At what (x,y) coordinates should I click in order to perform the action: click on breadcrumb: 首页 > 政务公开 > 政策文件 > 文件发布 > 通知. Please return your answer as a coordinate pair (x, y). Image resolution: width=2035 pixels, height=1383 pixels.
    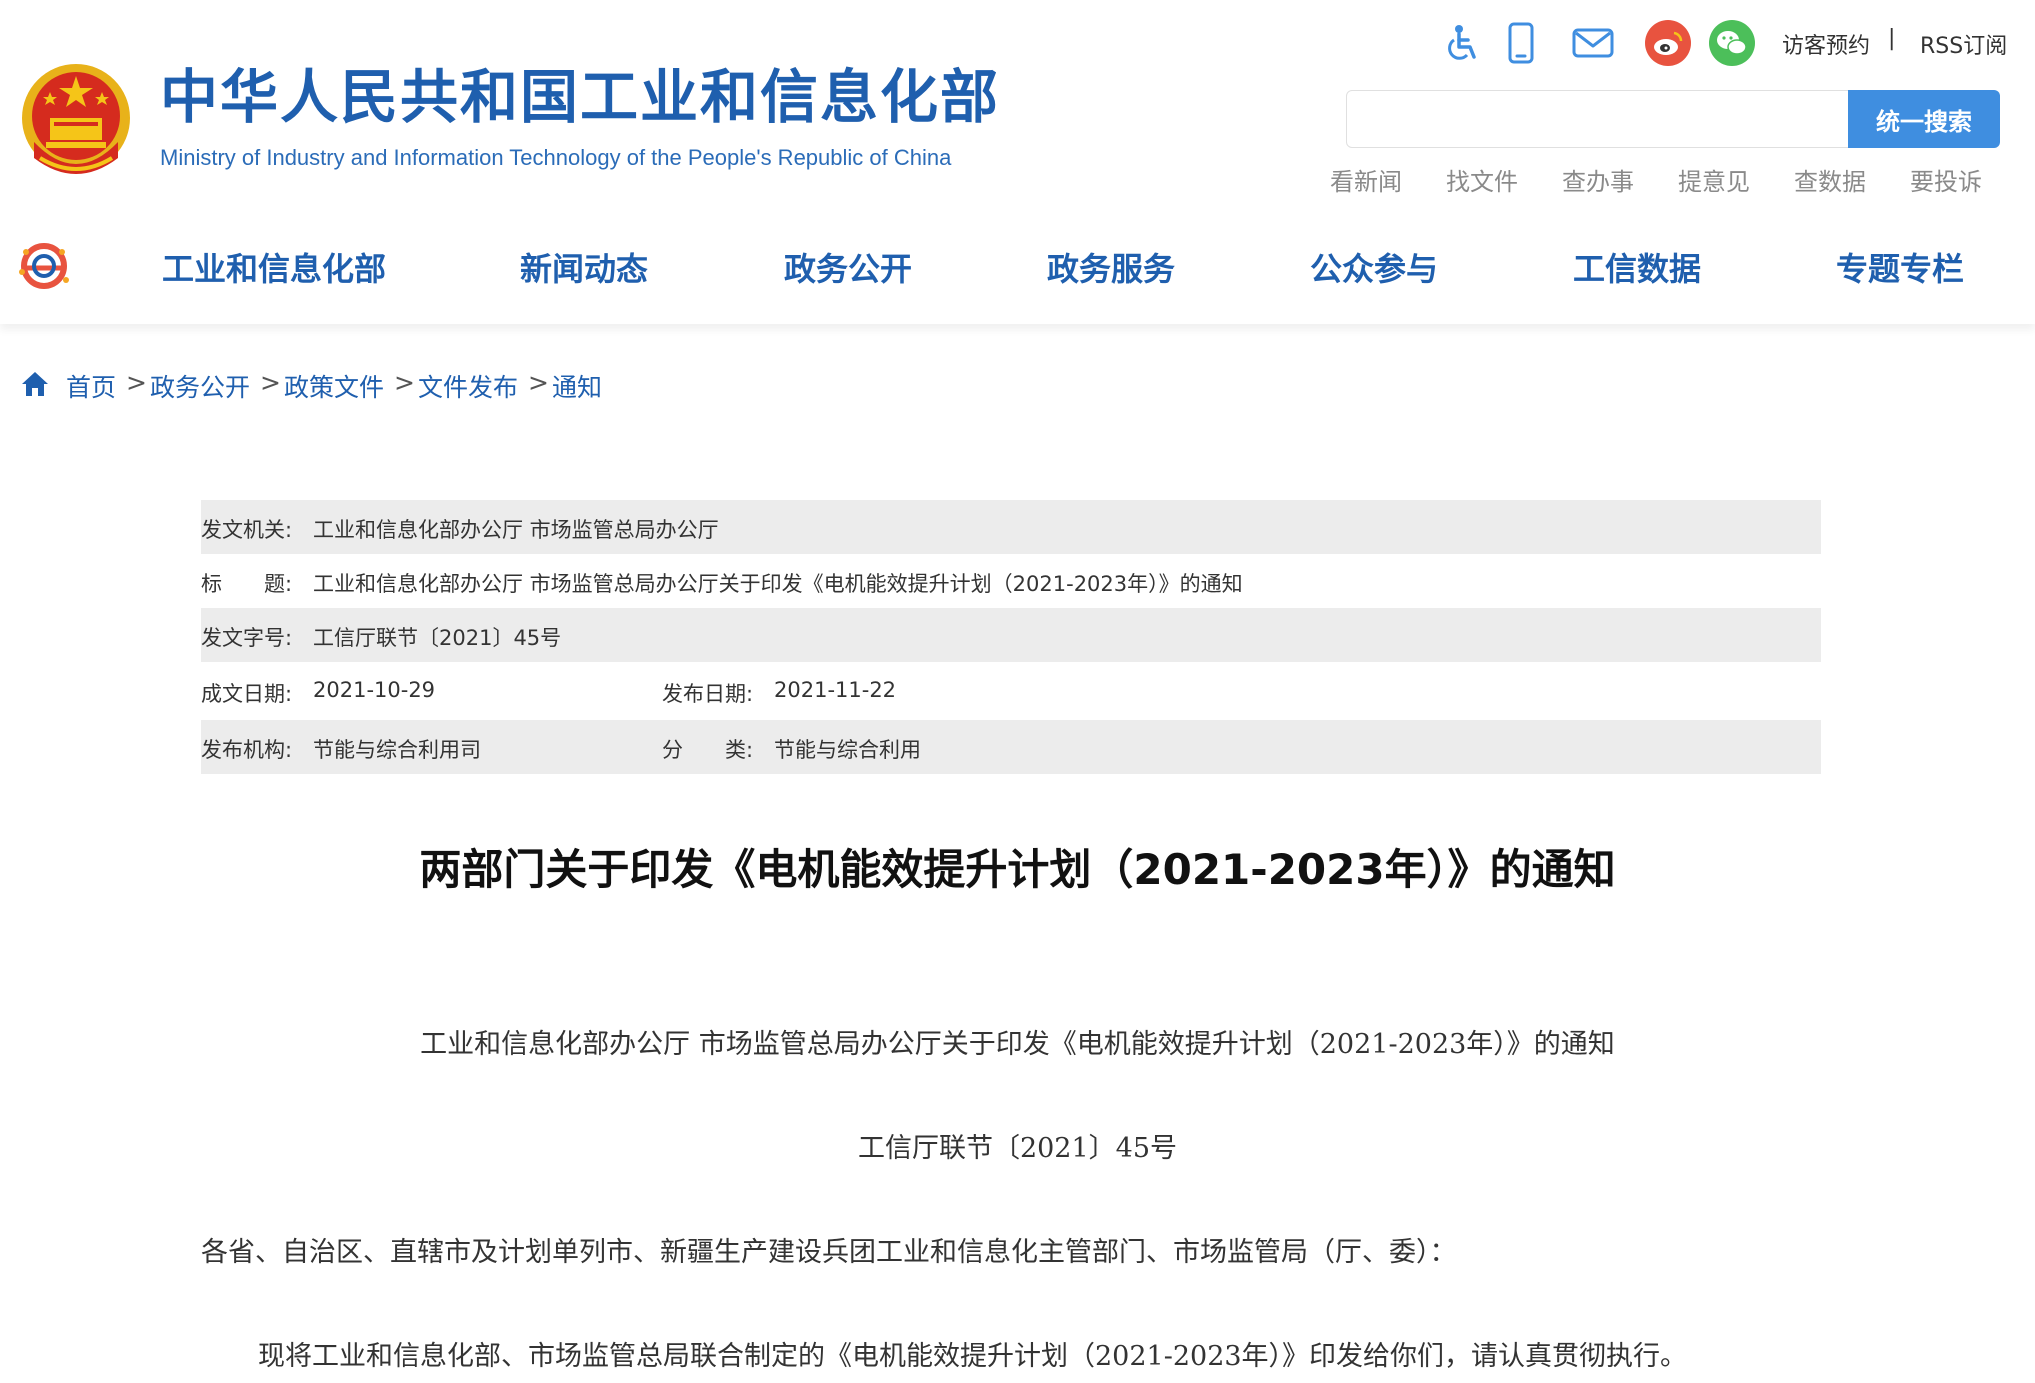
    Looking at the image, I should click on (370, 385).